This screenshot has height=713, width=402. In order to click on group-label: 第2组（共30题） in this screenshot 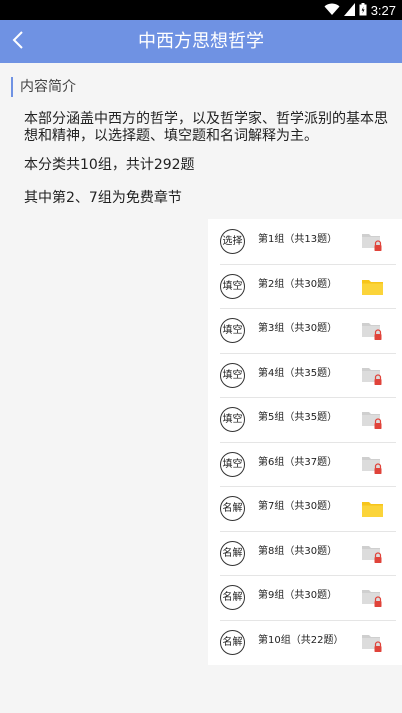, I will do `click(298, 284)`.